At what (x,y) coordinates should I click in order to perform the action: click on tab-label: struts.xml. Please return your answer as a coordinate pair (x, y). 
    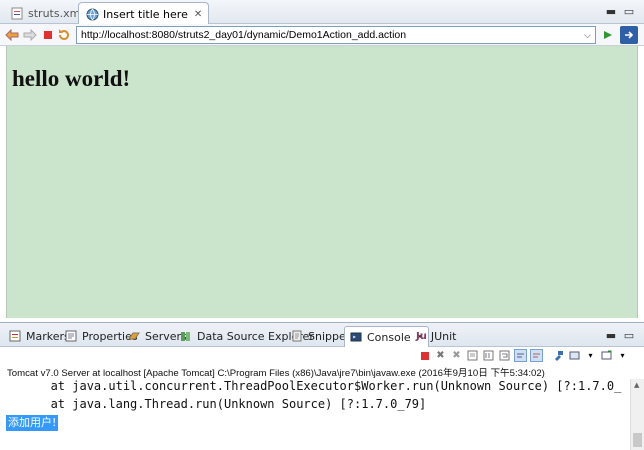
    Looking at the image, I should click on (56, 13).